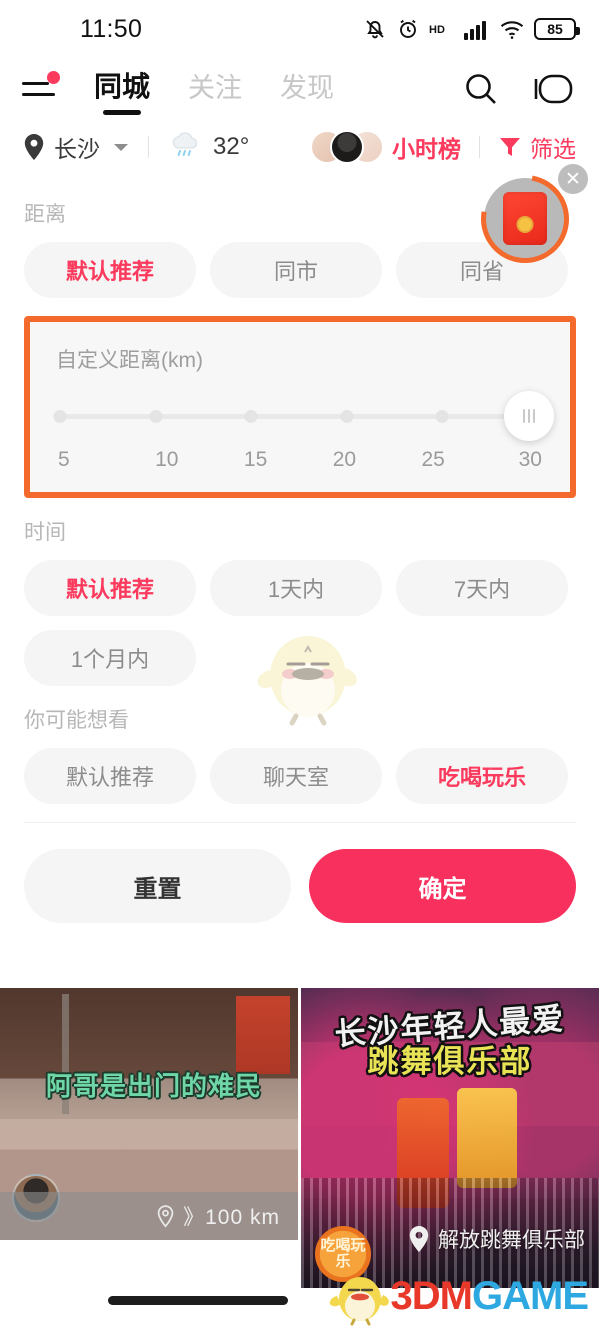 This screenshot has width=600, height=1333. Describe the element at coordinates (53, 77) in the screenshot. I see `menu-badge-dot` at that location.